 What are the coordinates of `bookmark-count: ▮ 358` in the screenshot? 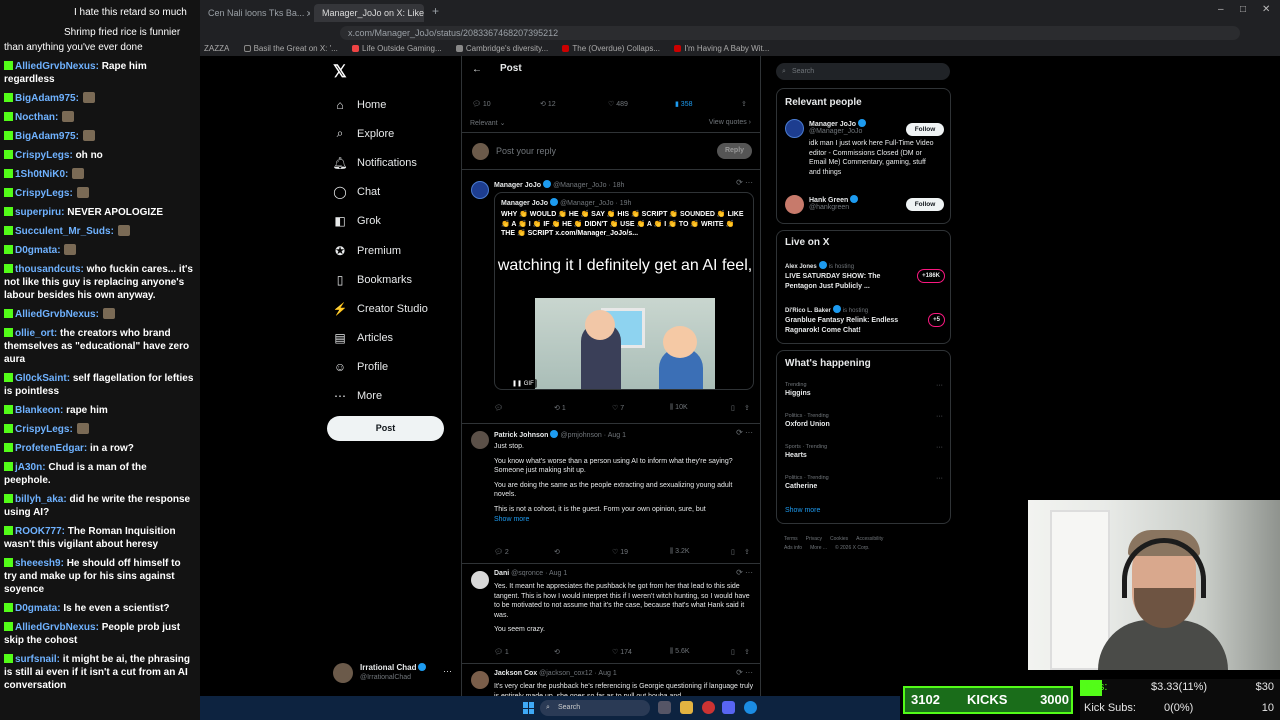 It's located at (683, 104).